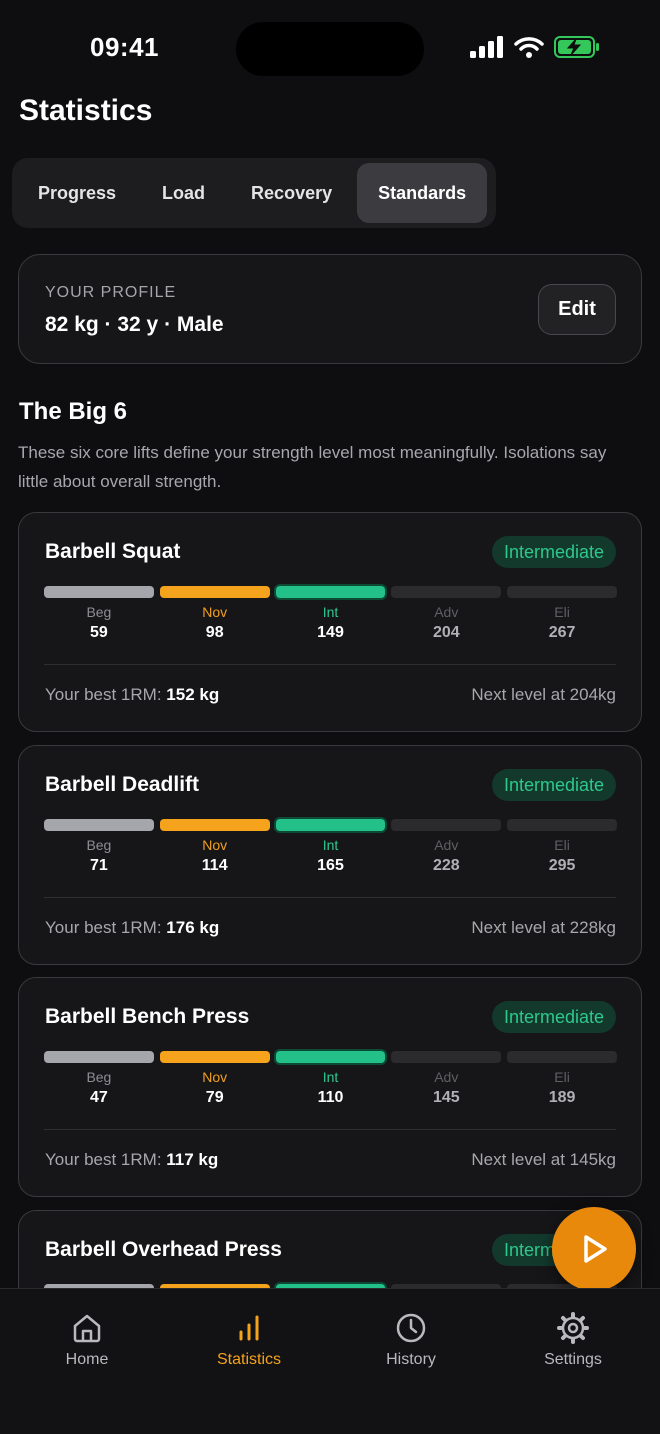 Image resolution: width=660 pixels, height=1434 pixels. I want to click on best-1rm: Your best 1RM: 117 kg, so click(131, 1160).